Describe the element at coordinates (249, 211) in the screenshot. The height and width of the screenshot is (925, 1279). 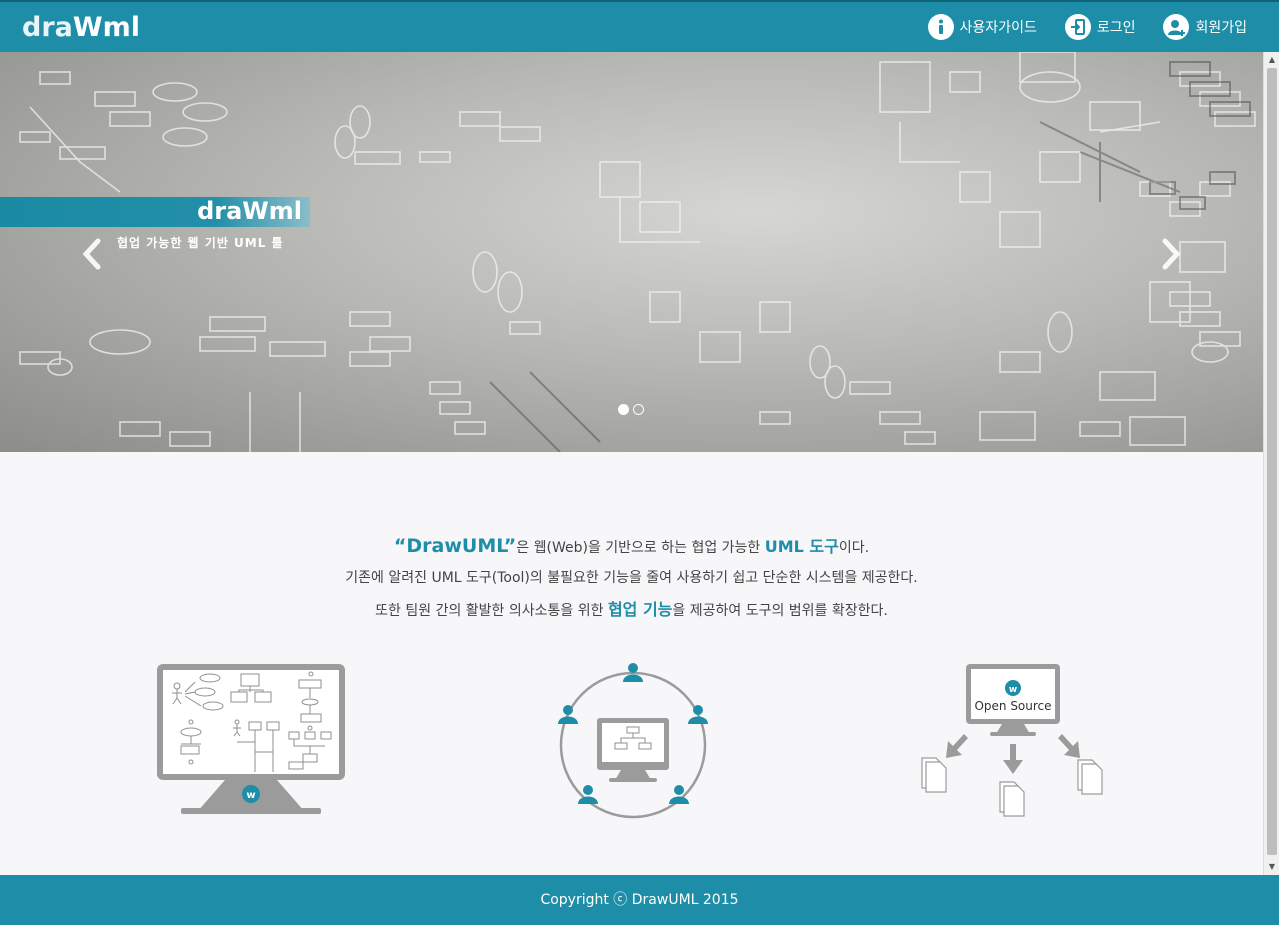
I see `slide-banner-logo: draWml` at that location.